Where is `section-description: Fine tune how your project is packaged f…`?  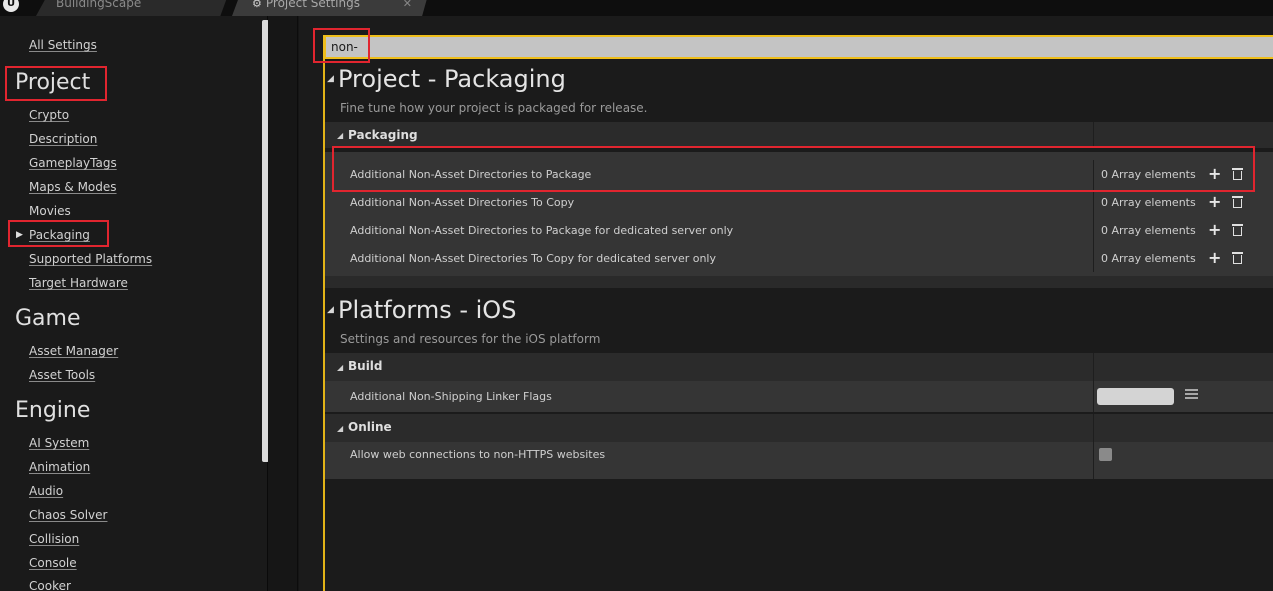
section-description: Fine tune how your project is packaged f… is located at coordinates (494, 108).